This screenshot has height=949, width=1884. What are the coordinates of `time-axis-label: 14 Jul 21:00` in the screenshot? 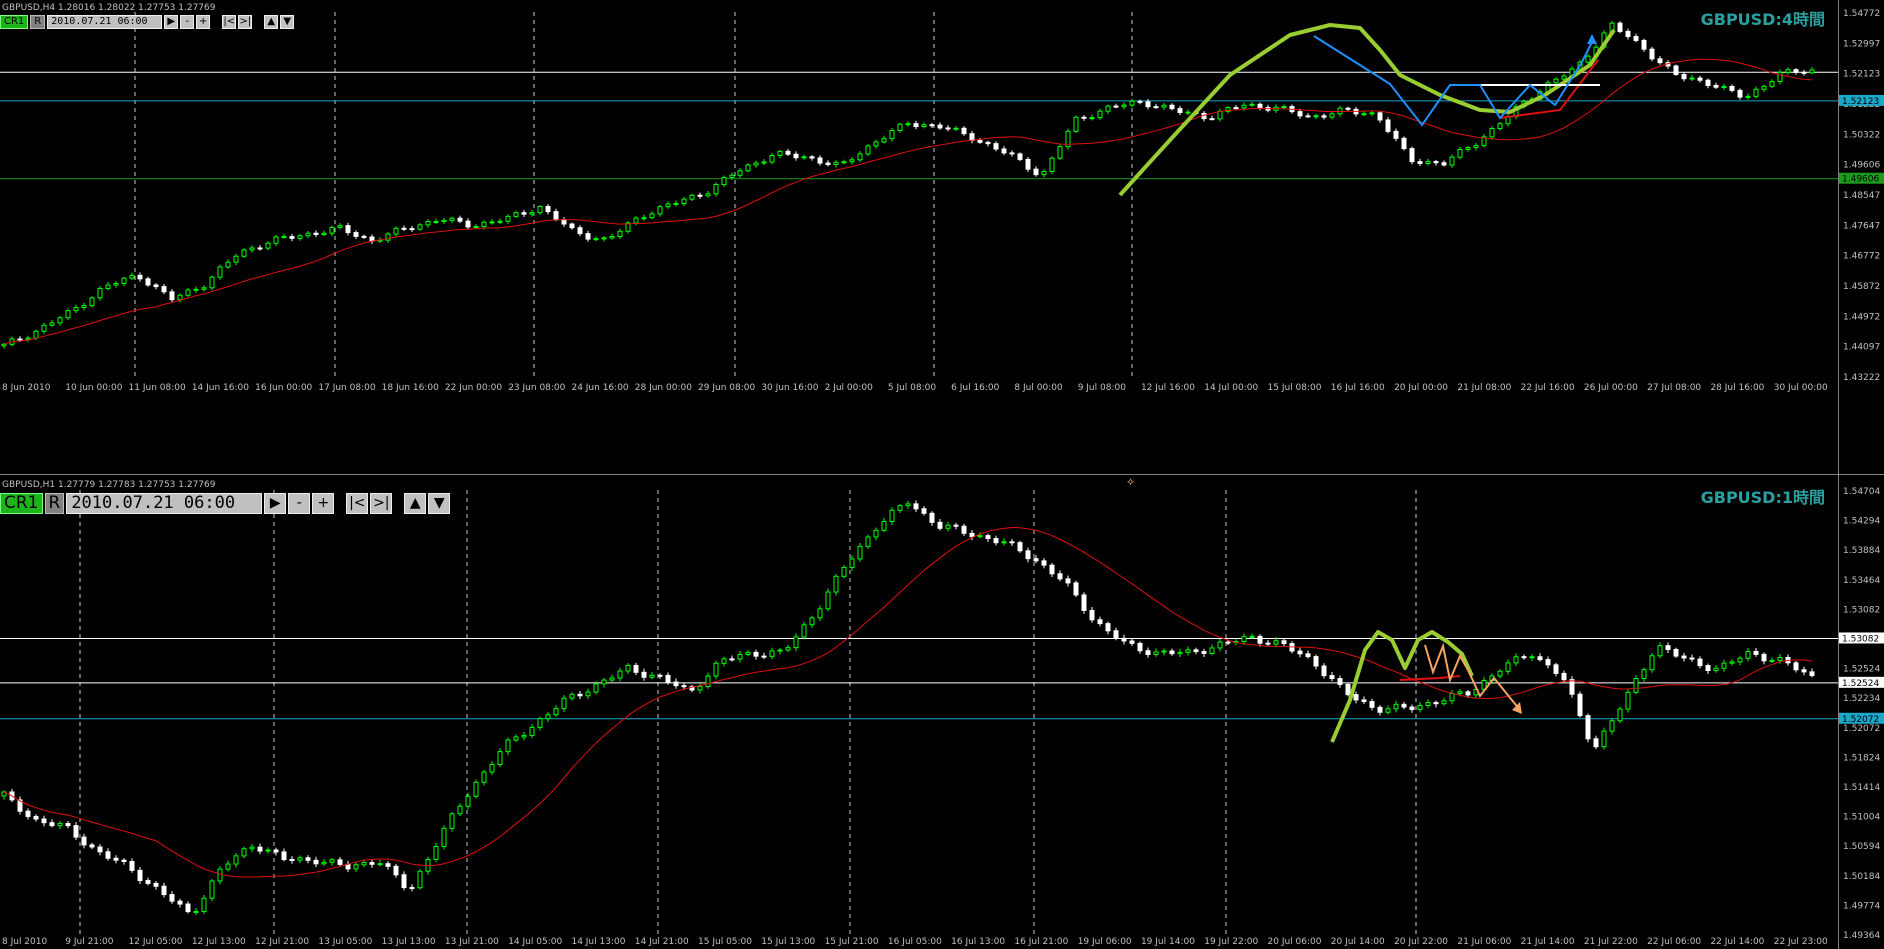 It's located at (662, 942).